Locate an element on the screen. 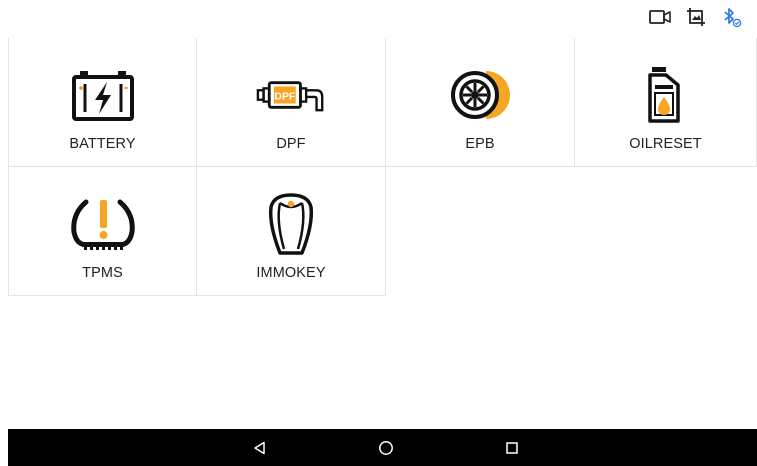 This screenshot has height=466, width=757. function-label: IMMOKEY is located at coordinates (291, 273).